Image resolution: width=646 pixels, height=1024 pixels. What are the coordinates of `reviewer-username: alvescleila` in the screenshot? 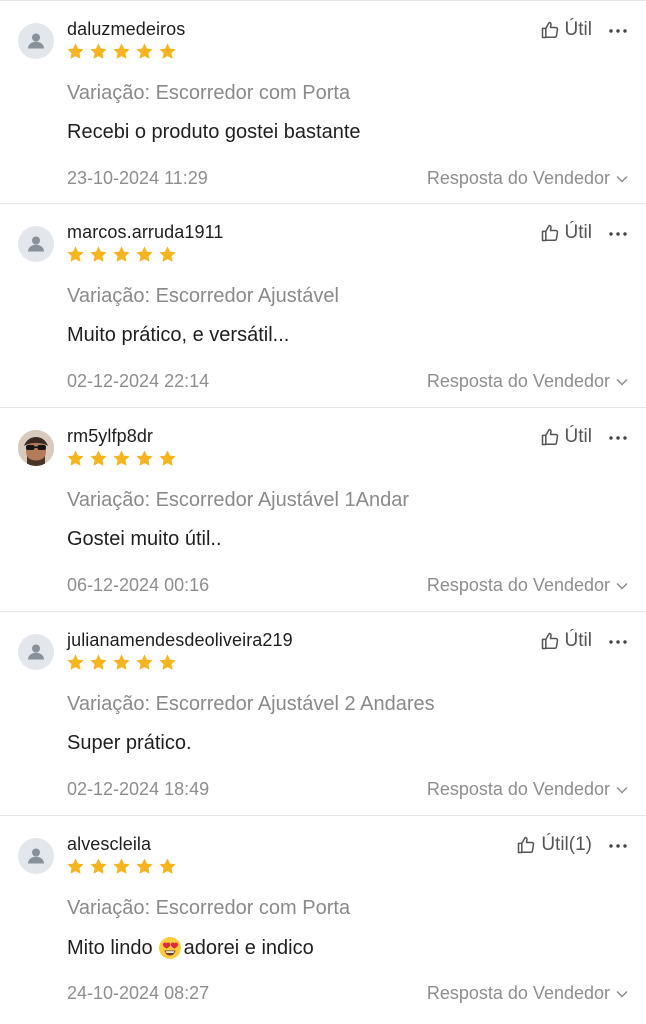 It's located at (109, 844).